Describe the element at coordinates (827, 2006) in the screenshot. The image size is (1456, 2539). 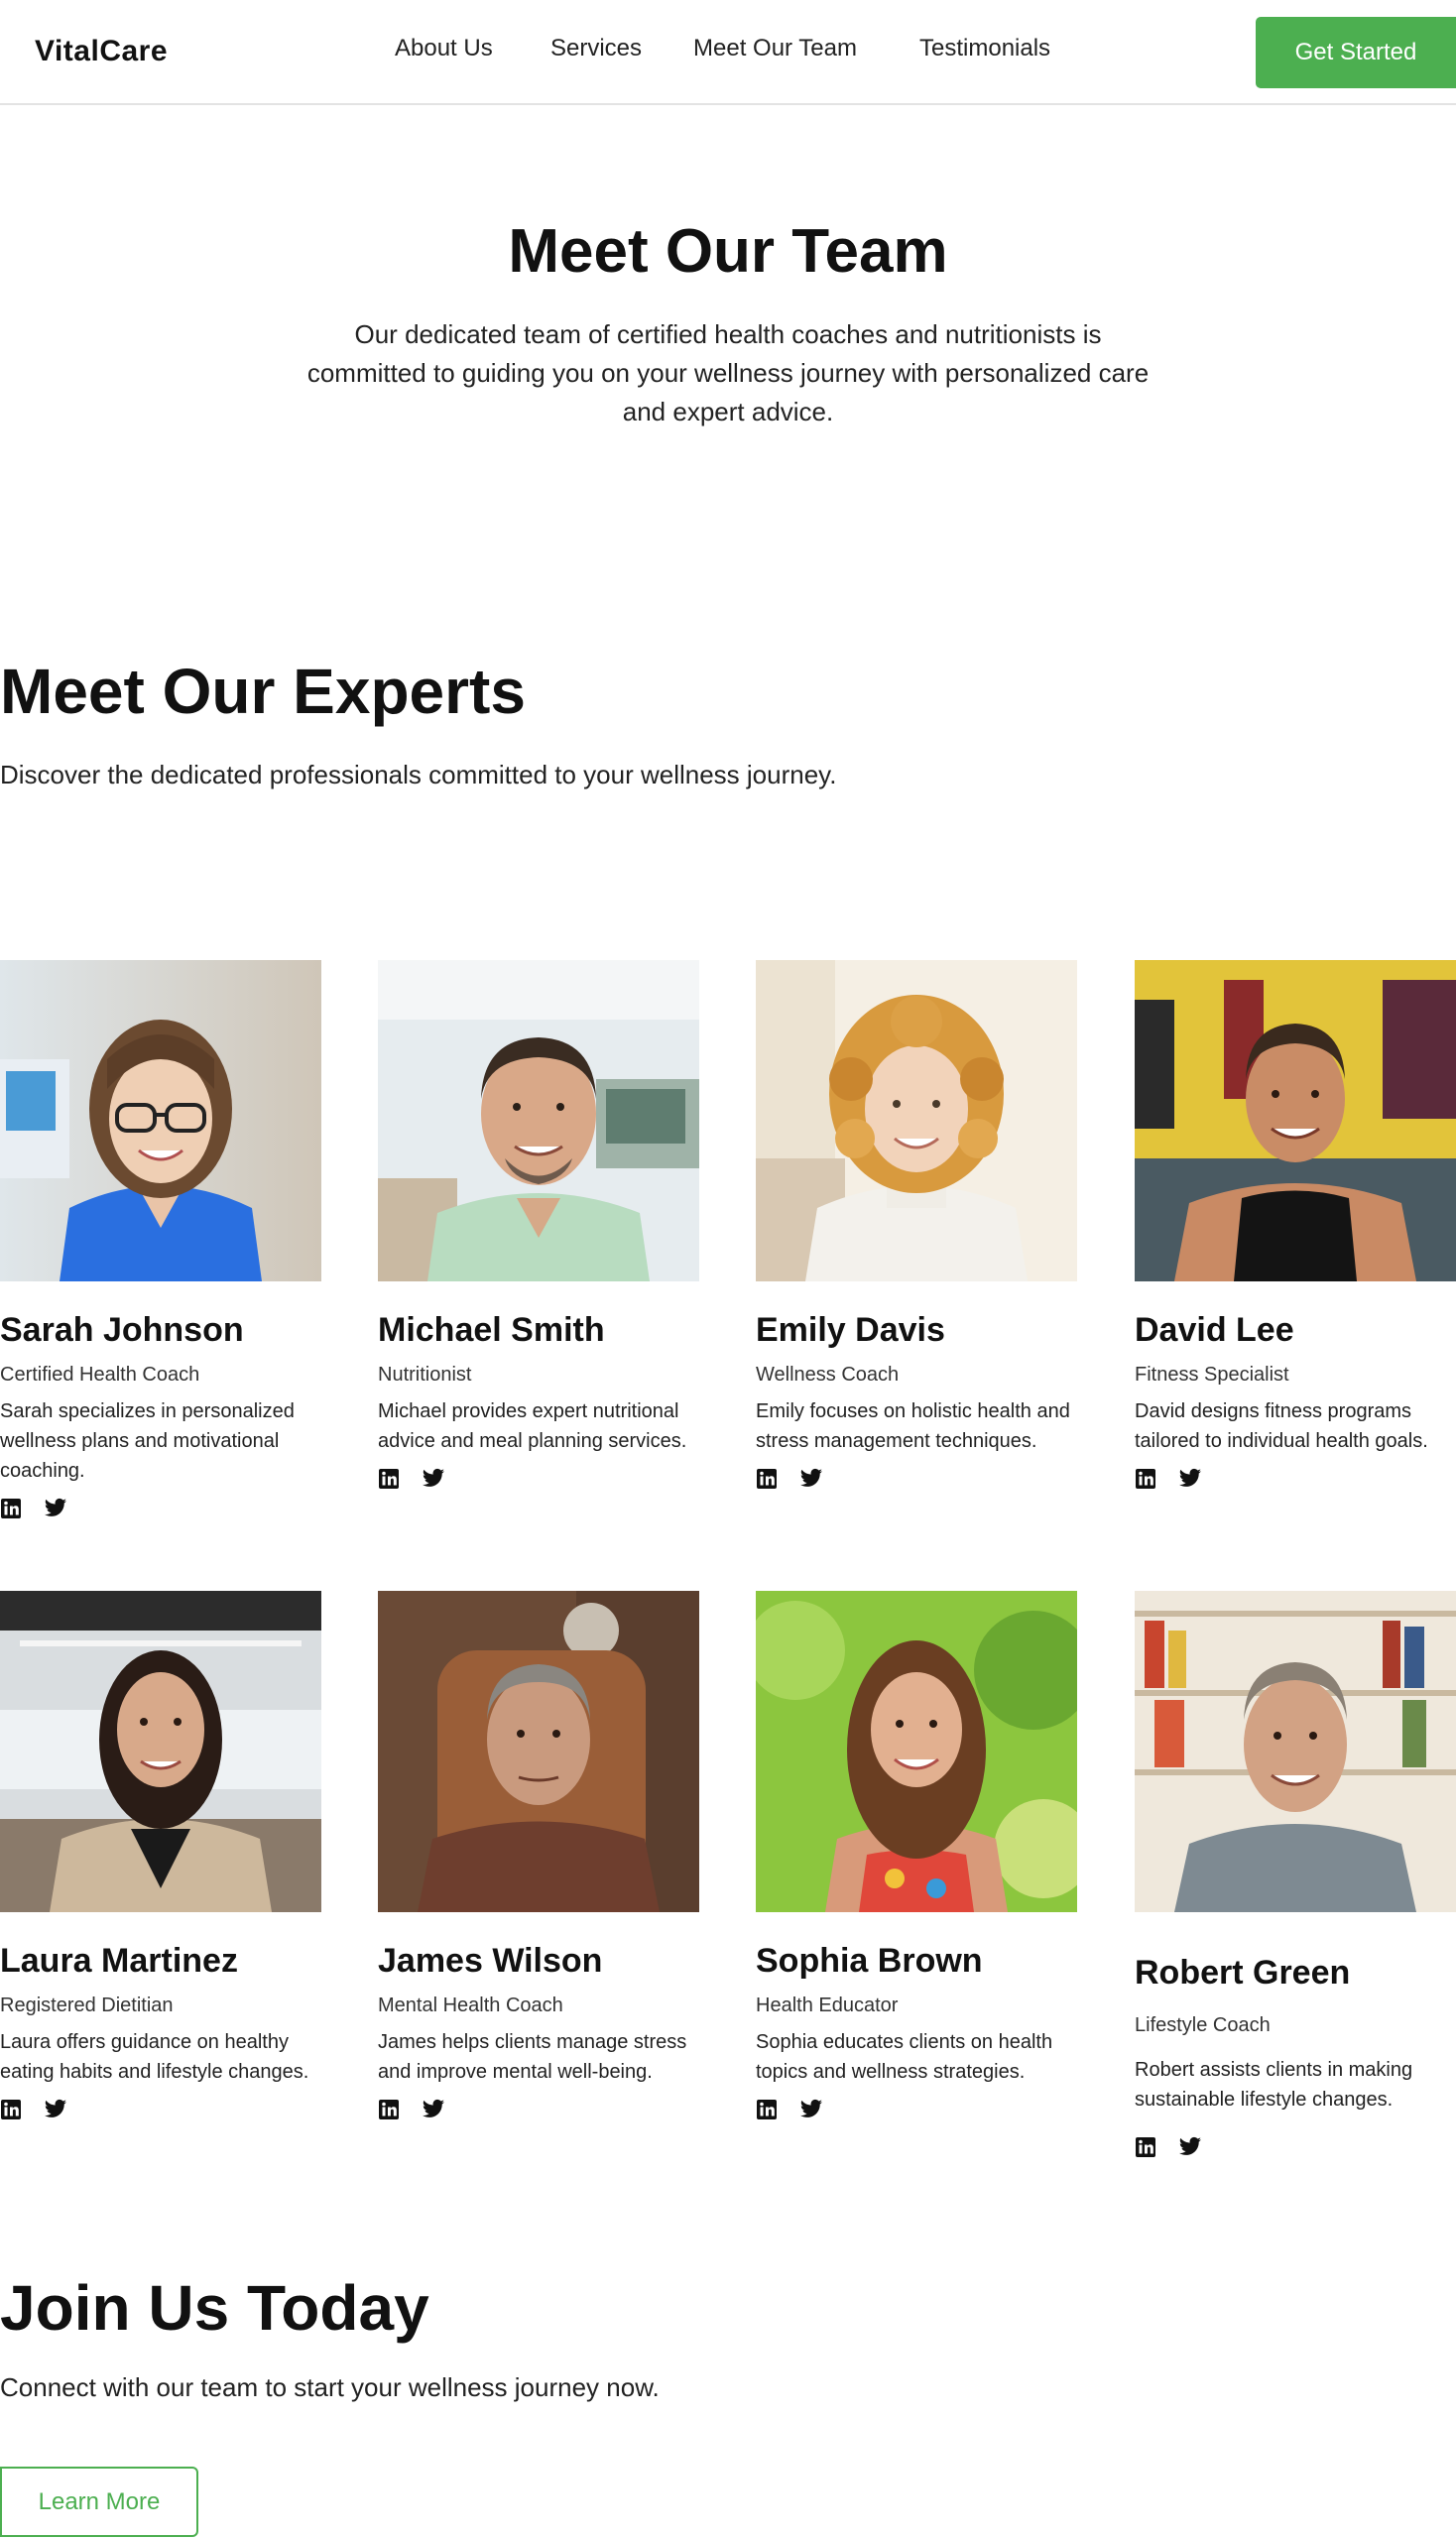
I see `member-role: Health Educator` at that location.